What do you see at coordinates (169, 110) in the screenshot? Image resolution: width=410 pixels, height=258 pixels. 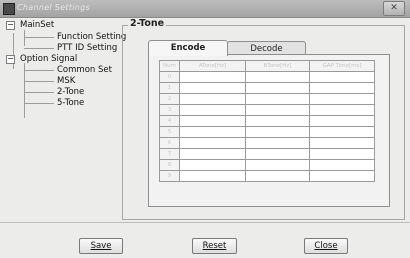 I see `row-number-cell: 3` at bounding box center [169, 110].